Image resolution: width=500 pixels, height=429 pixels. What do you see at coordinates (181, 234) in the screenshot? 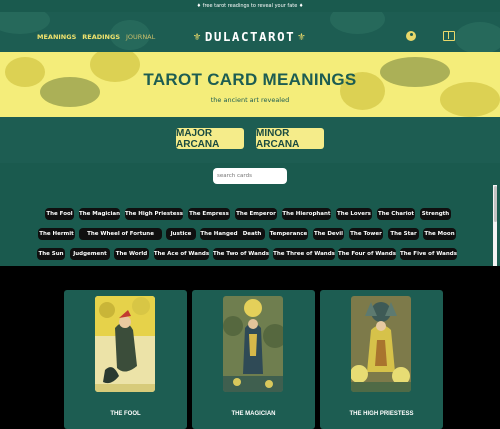
I see `card-chip-justice: Justice` at bounding box center [181, 234].